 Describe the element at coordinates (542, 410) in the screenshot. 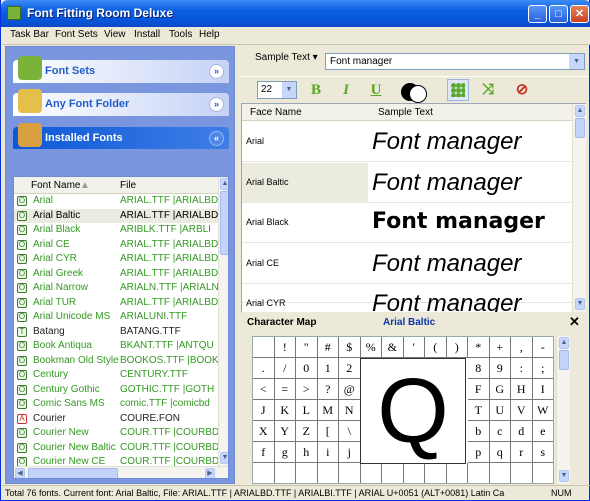

I see `char-cell: W` at that location.